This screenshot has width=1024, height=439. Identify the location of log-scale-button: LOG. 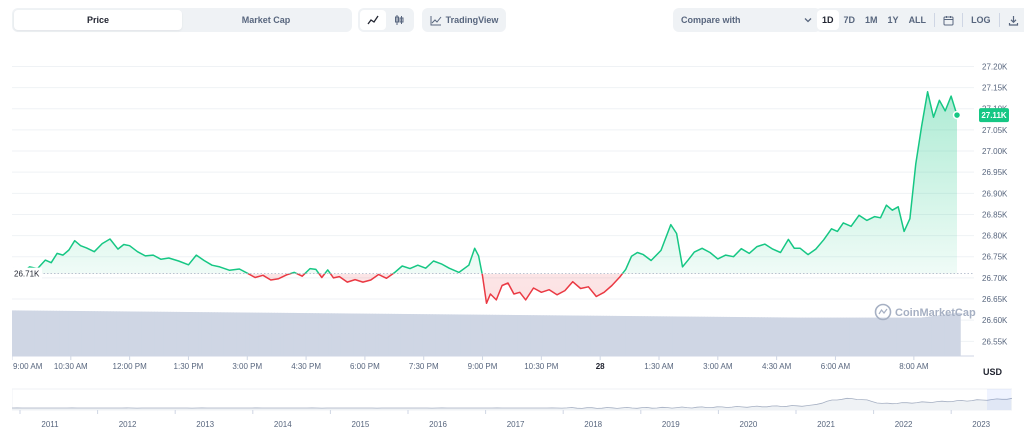
(981, 20).